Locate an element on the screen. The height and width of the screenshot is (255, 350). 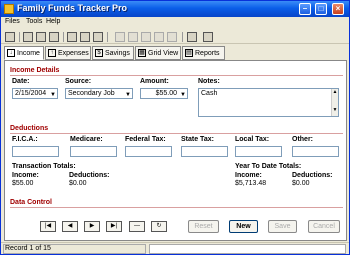
delete-record-button: — is located at coordinates (137, 226).